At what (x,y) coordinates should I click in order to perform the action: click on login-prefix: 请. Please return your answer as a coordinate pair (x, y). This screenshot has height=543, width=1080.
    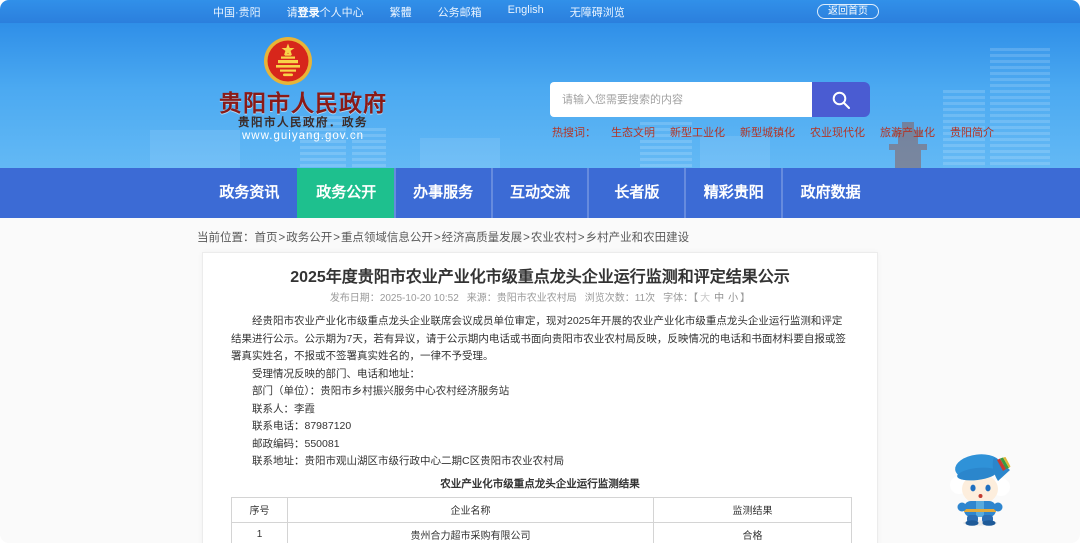
    Looking at the image, I should click on (292, 12).